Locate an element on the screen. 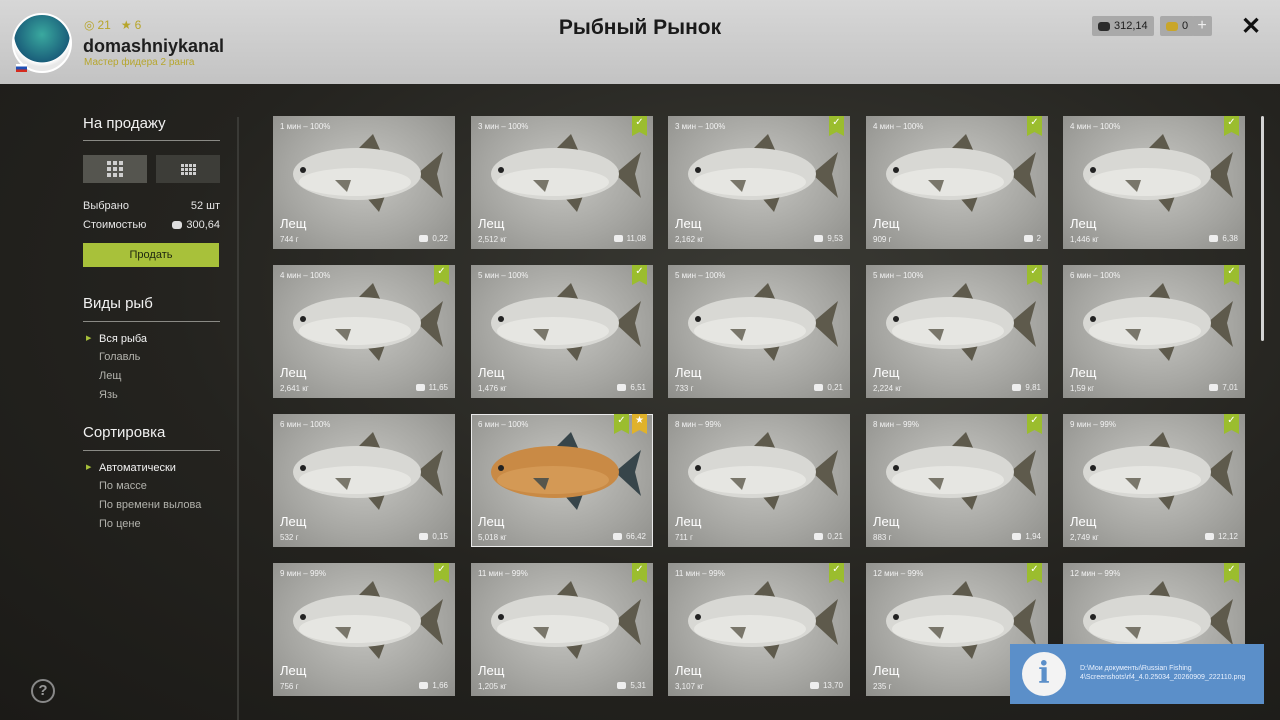  fish-price-value: 9,53 is located at coordinates (835, 238).